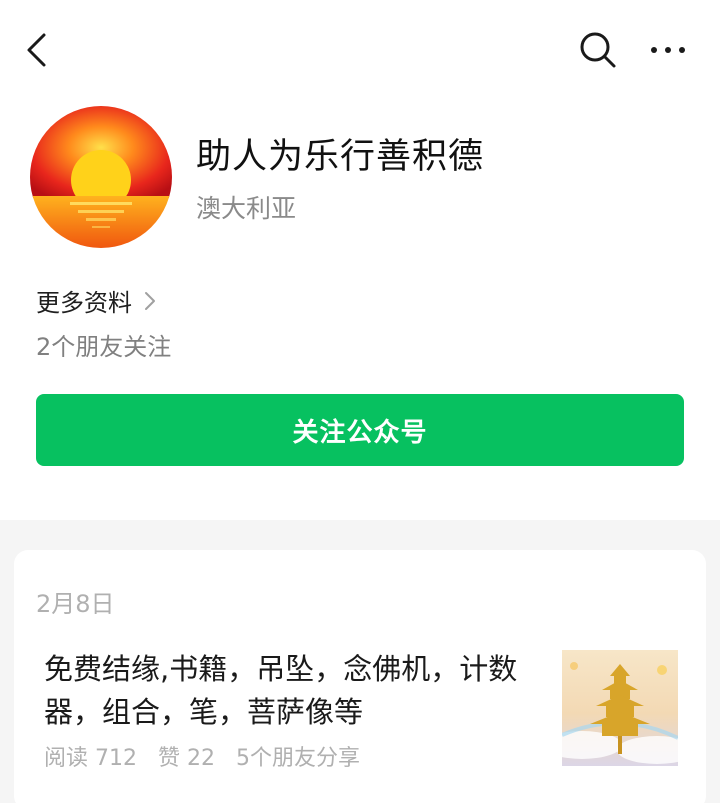 The image size is (720, 810). What do you see at coordinates (90, 758) in the screenshot?
I see `read-count: 阅读 712` at bounding box center [90, 758].